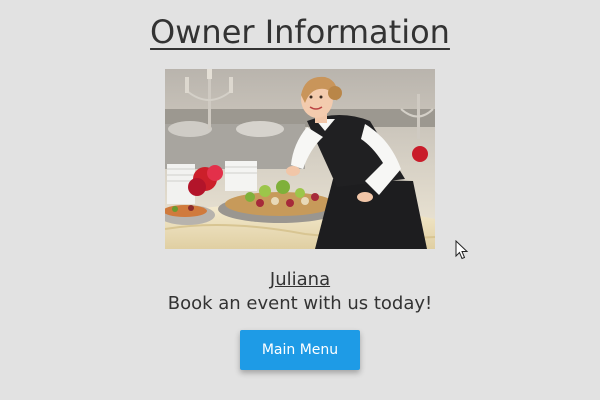 The image size is (600, 400). What do you see at coordinates (300, 32) in the screenshot?
I see `page-title: Owner Information` at bounding box center [300, 32].